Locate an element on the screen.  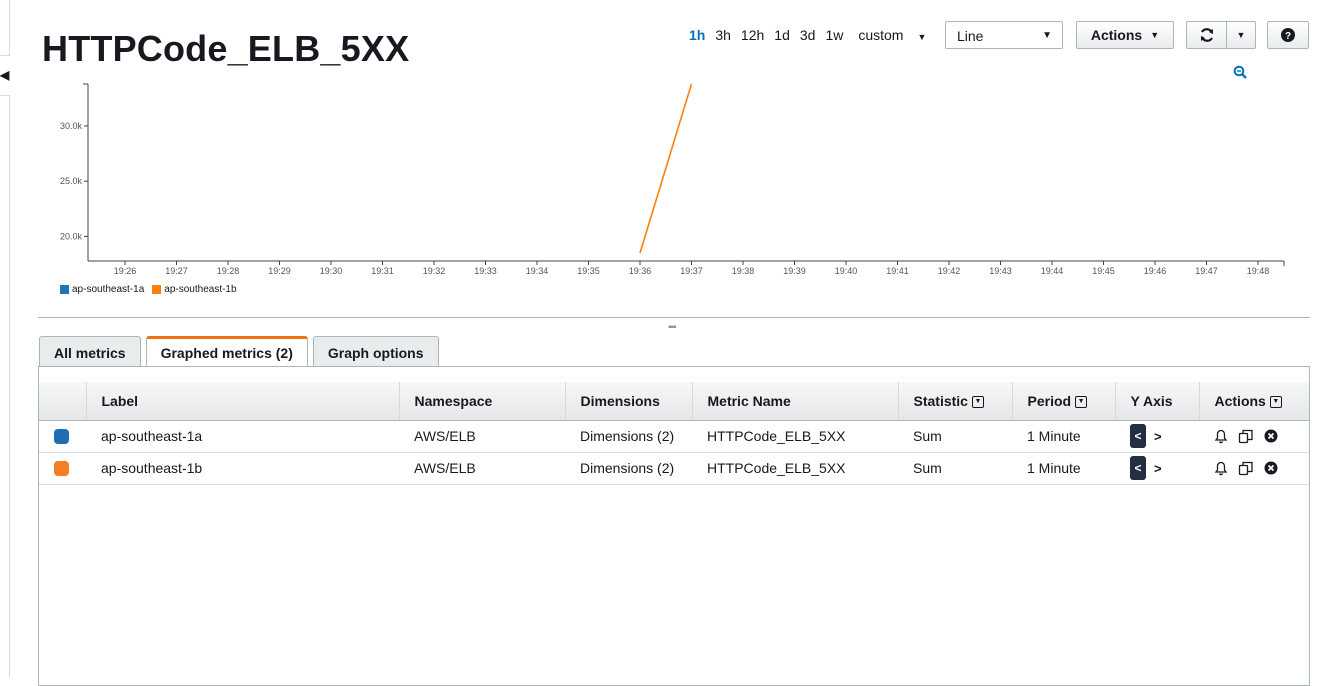
left-panel-arrow-icon: ◀ is located at coordinates (4, 75).